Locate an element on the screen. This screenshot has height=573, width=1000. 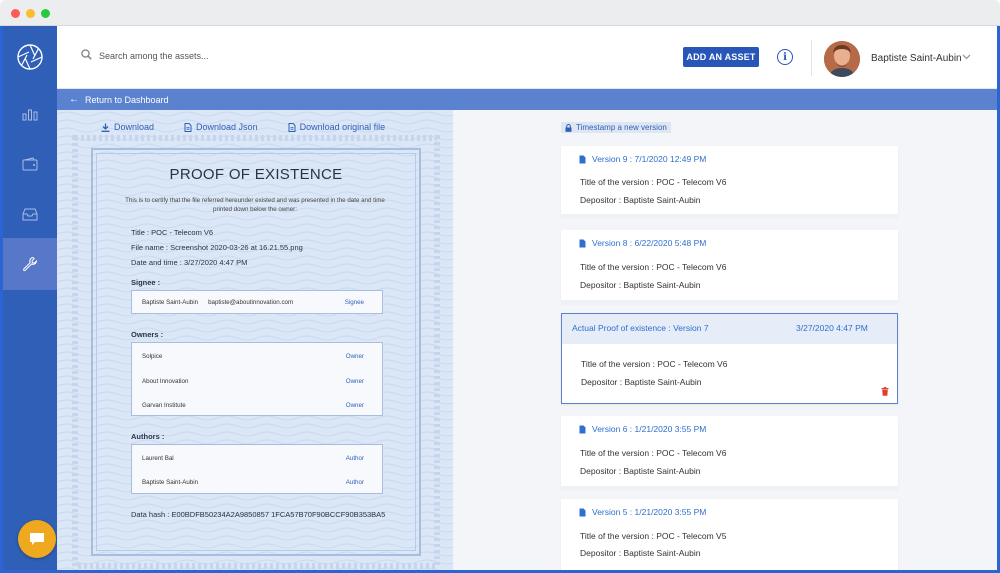
info-icon: i is located at coordinates (785, 57).